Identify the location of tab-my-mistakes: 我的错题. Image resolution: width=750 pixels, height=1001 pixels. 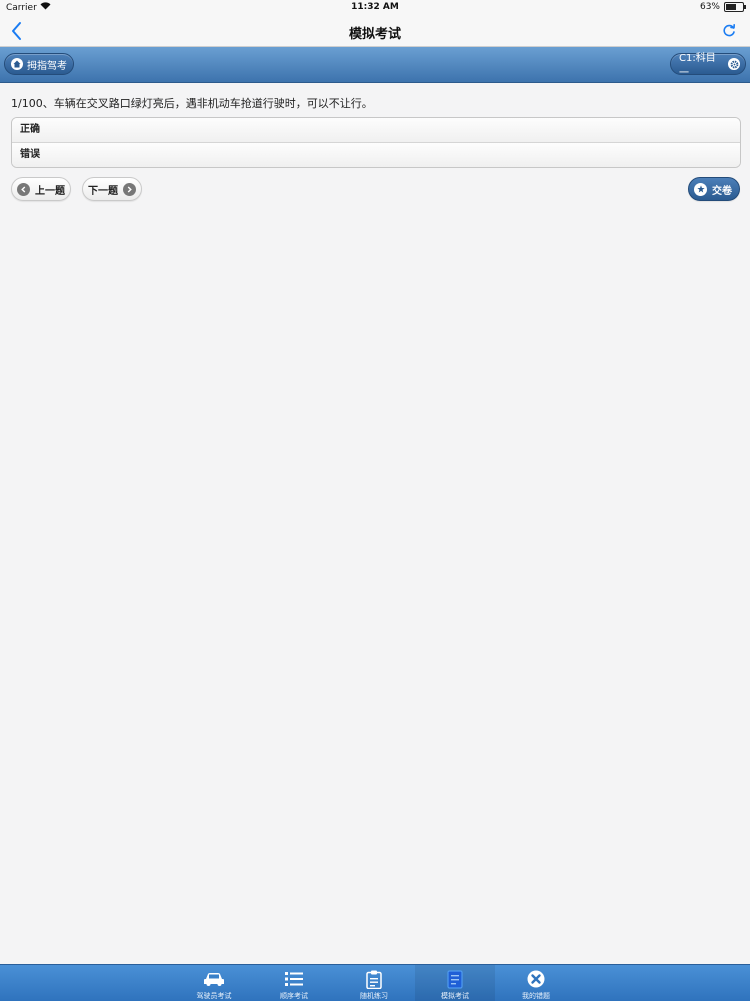
(536, 983).